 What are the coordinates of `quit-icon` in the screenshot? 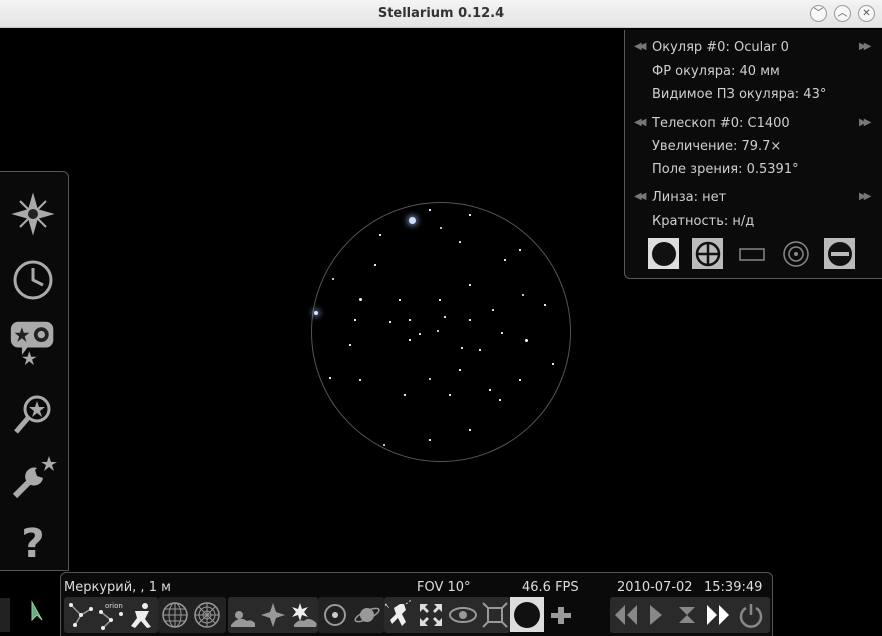 It's located at (751, 615).